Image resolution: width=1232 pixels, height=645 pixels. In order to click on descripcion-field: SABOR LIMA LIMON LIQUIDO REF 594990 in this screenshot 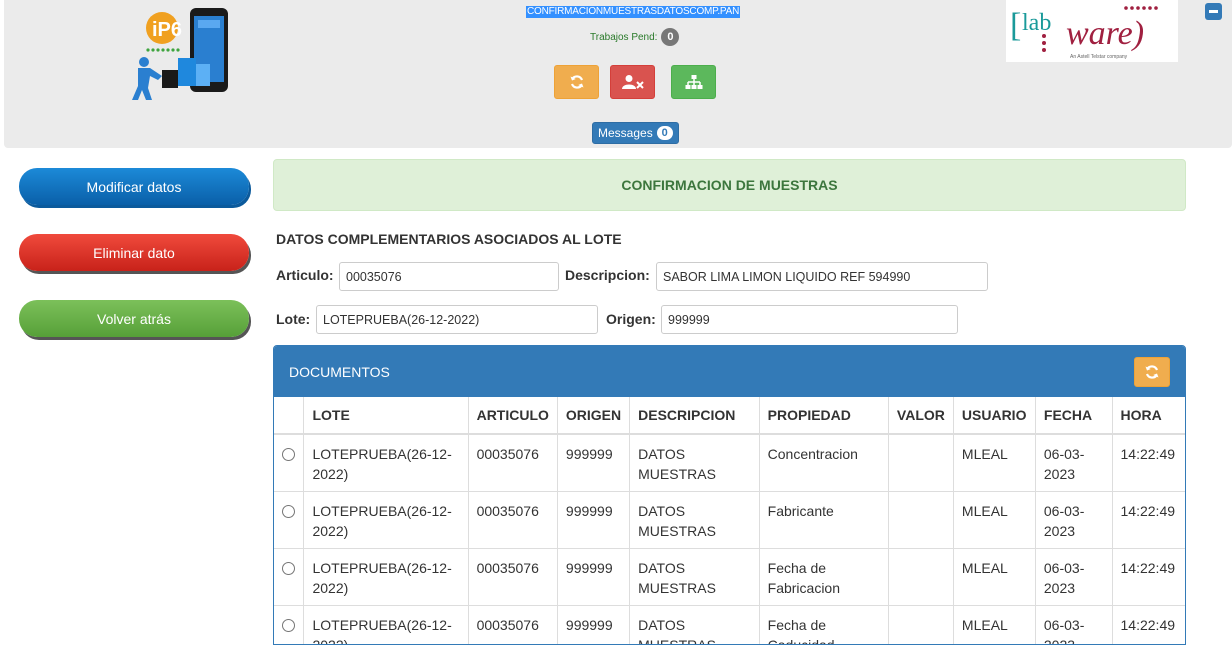, I will do `click(822, 276)`.